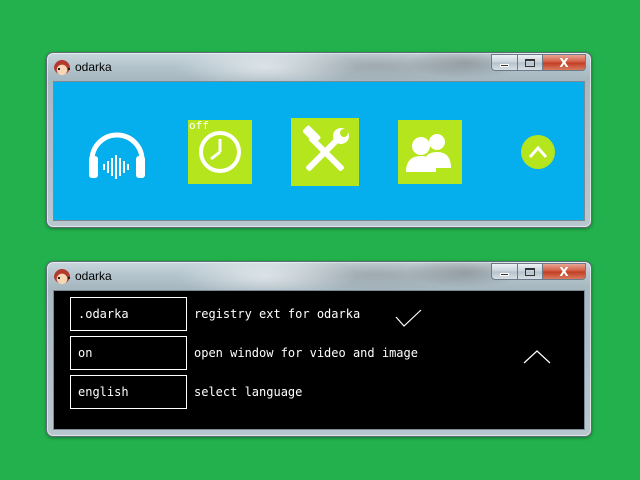 This screenshot has width=640, height=480. I want to click on clock-icon, so click(220, 152).